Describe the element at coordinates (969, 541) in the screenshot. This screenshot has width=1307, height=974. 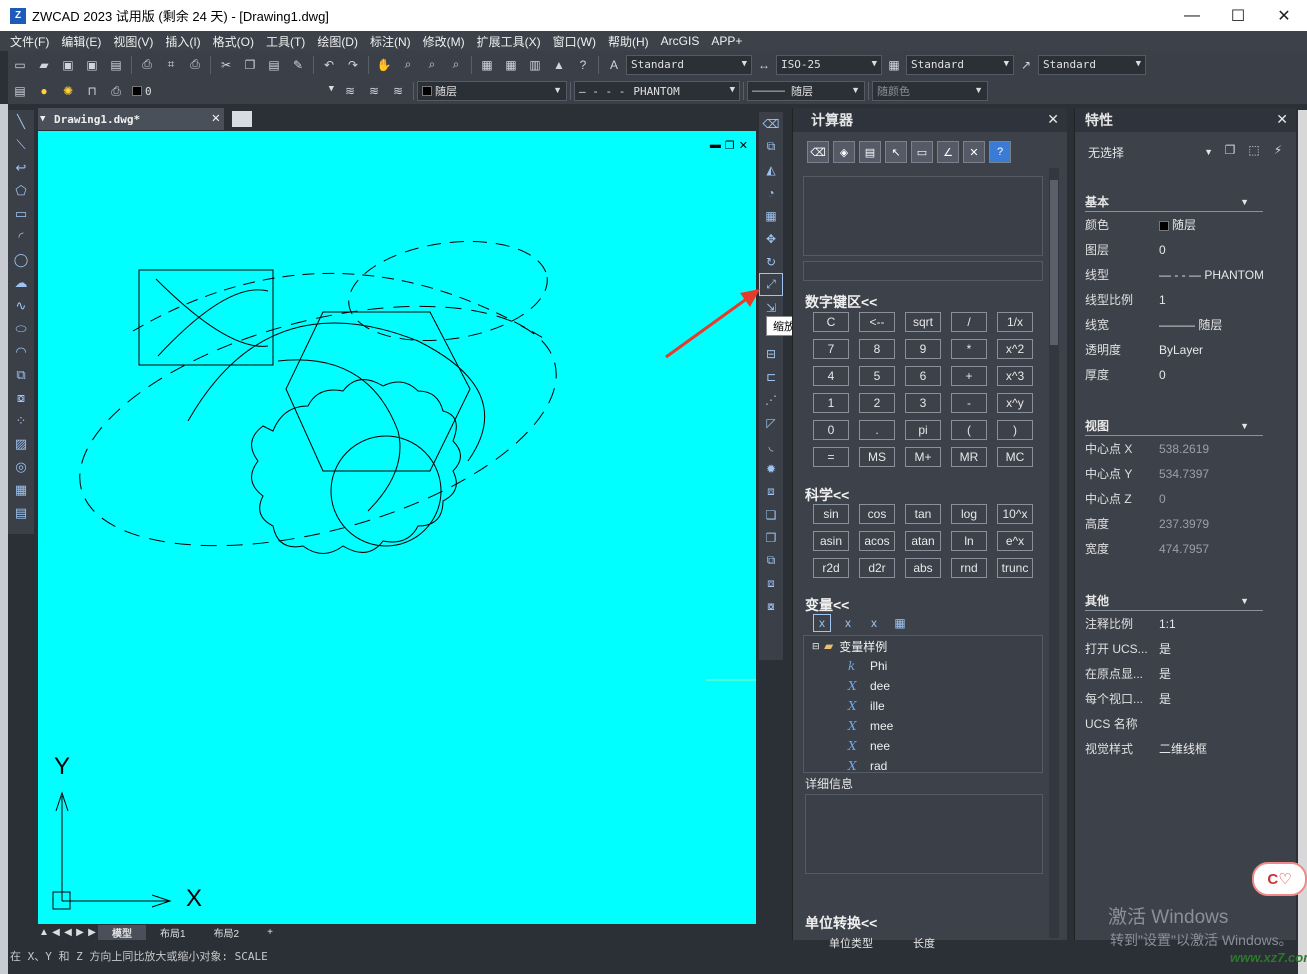
I see `science-key: ln` at that location.